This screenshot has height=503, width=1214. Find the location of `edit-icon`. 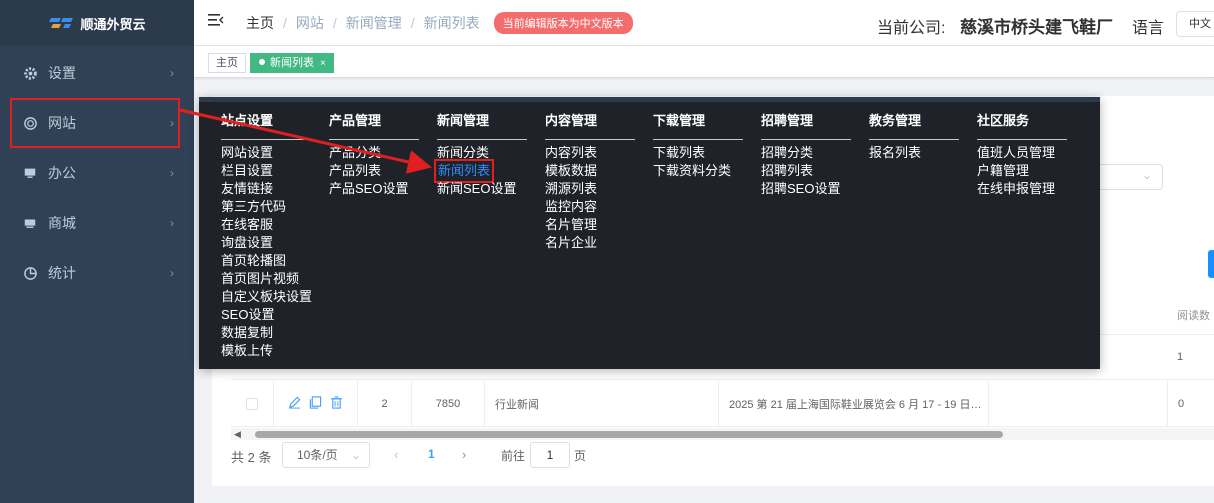

edit-icon is located at coordinates (294, 404).